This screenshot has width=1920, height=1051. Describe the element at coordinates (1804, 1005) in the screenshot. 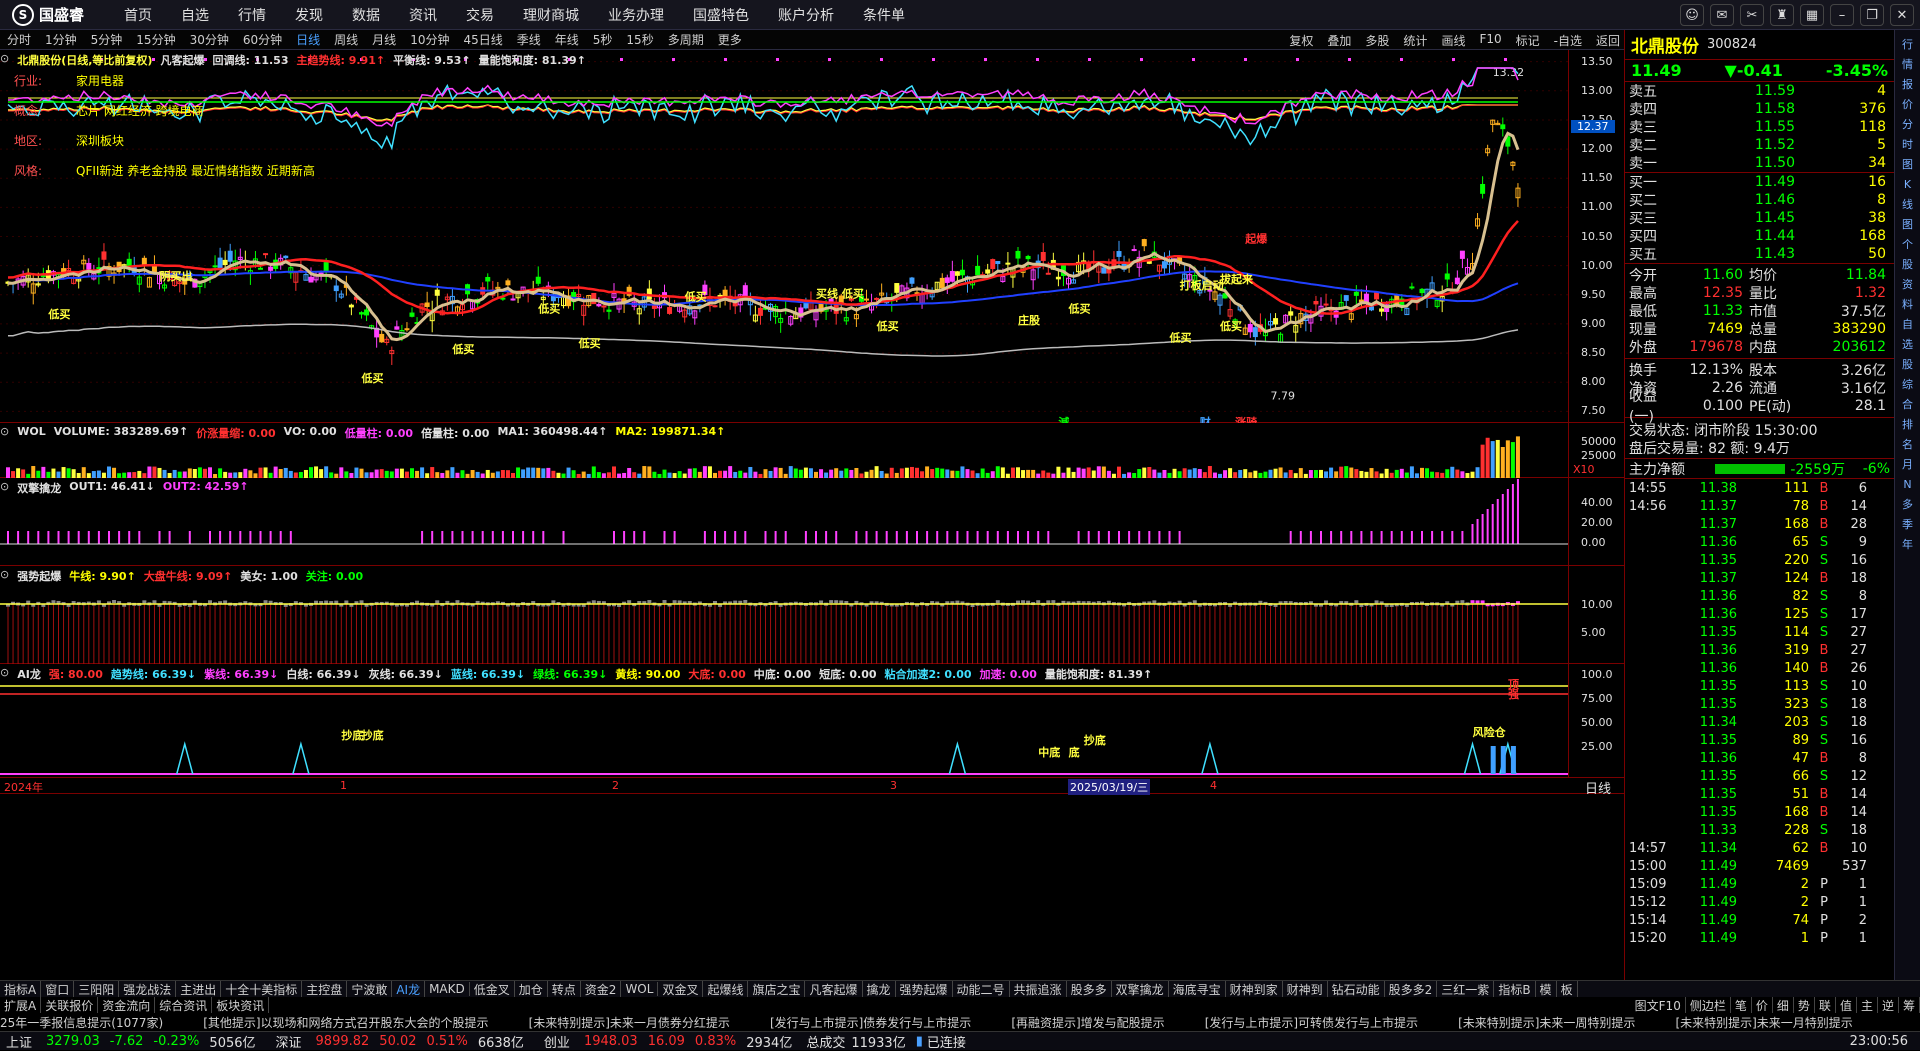

I see `side-tab-5: 势` at that location.